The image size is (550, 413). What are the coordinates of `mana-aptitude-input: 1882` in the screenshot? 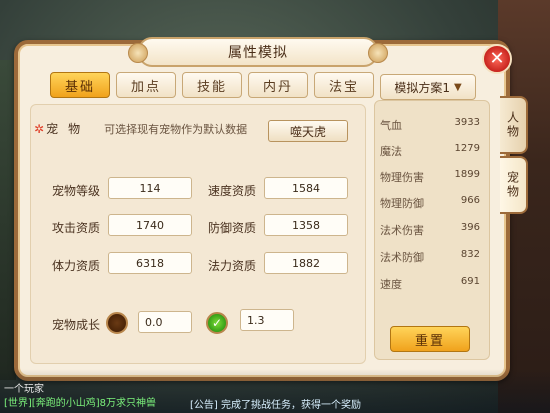 It's located at (306, 263).